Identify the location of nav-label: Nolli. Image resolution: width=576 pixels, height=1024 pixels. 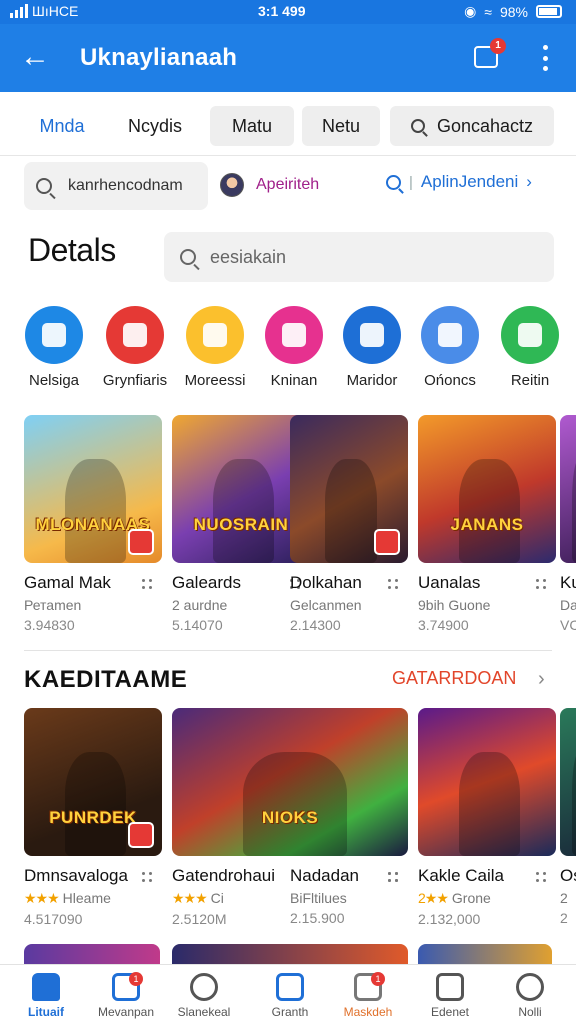
(530, 1012).